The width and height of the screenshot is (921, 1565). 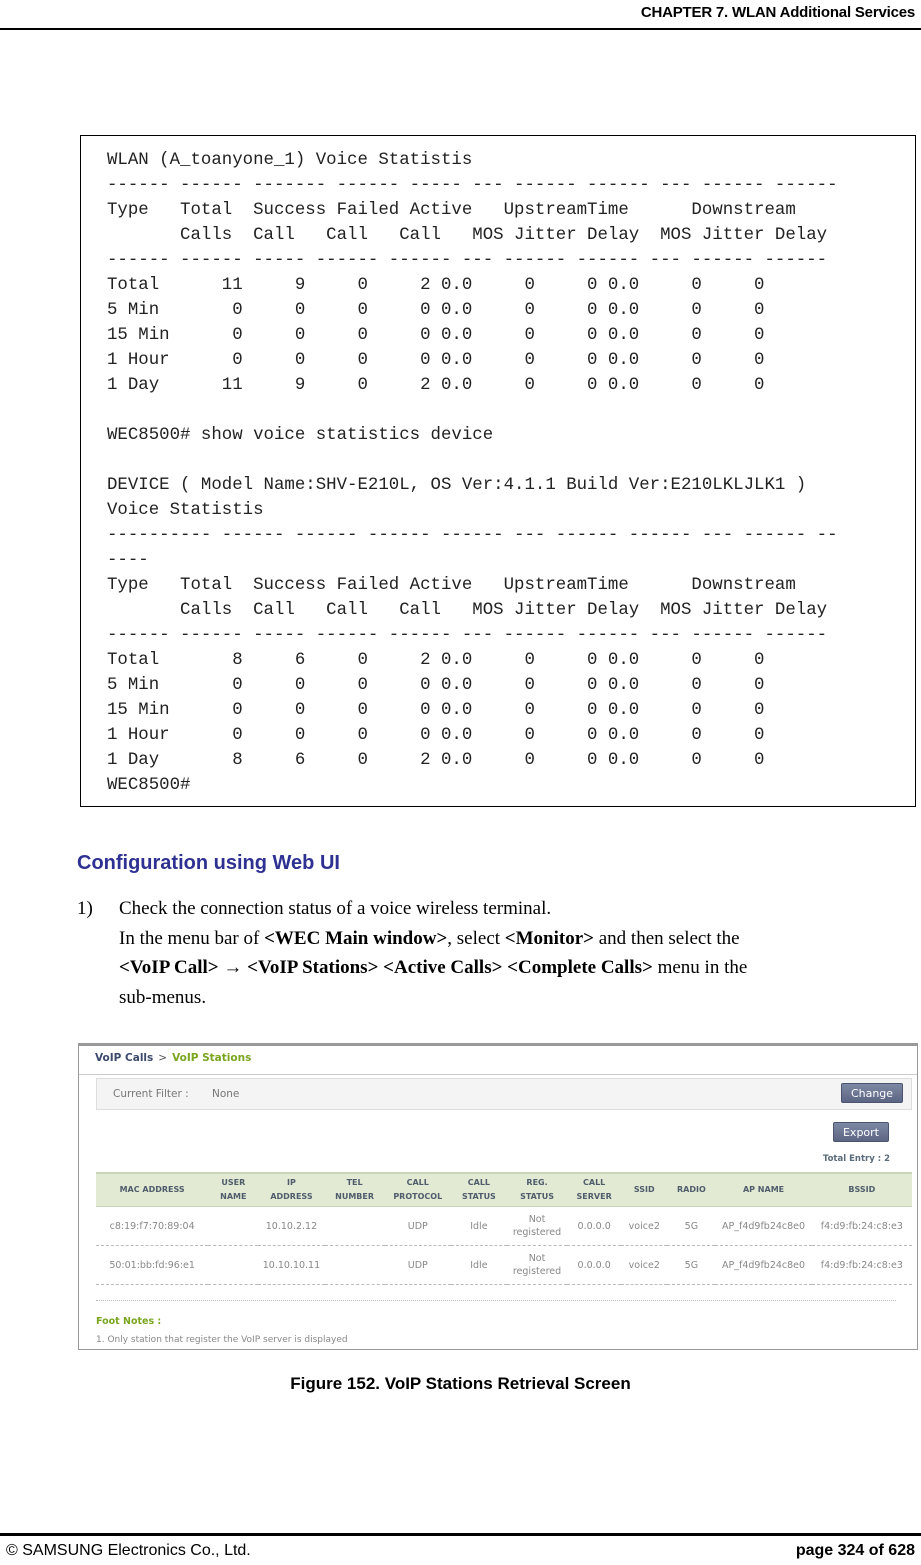 What do you see at coordinates (152, 1265) in the screenshot?
I see `cell-mac: 50:01:bb:fd:96:e1` at bounding box center [152, 1265].